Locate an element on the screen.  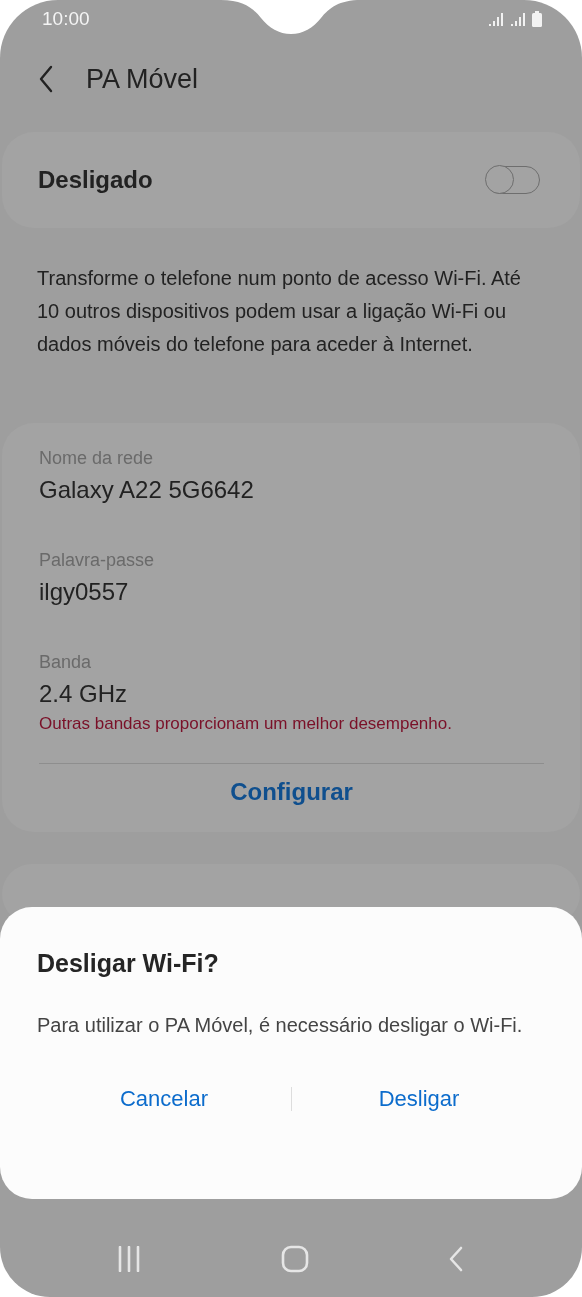
dialog-button: Desligar is located at coordinates (419, 1099).